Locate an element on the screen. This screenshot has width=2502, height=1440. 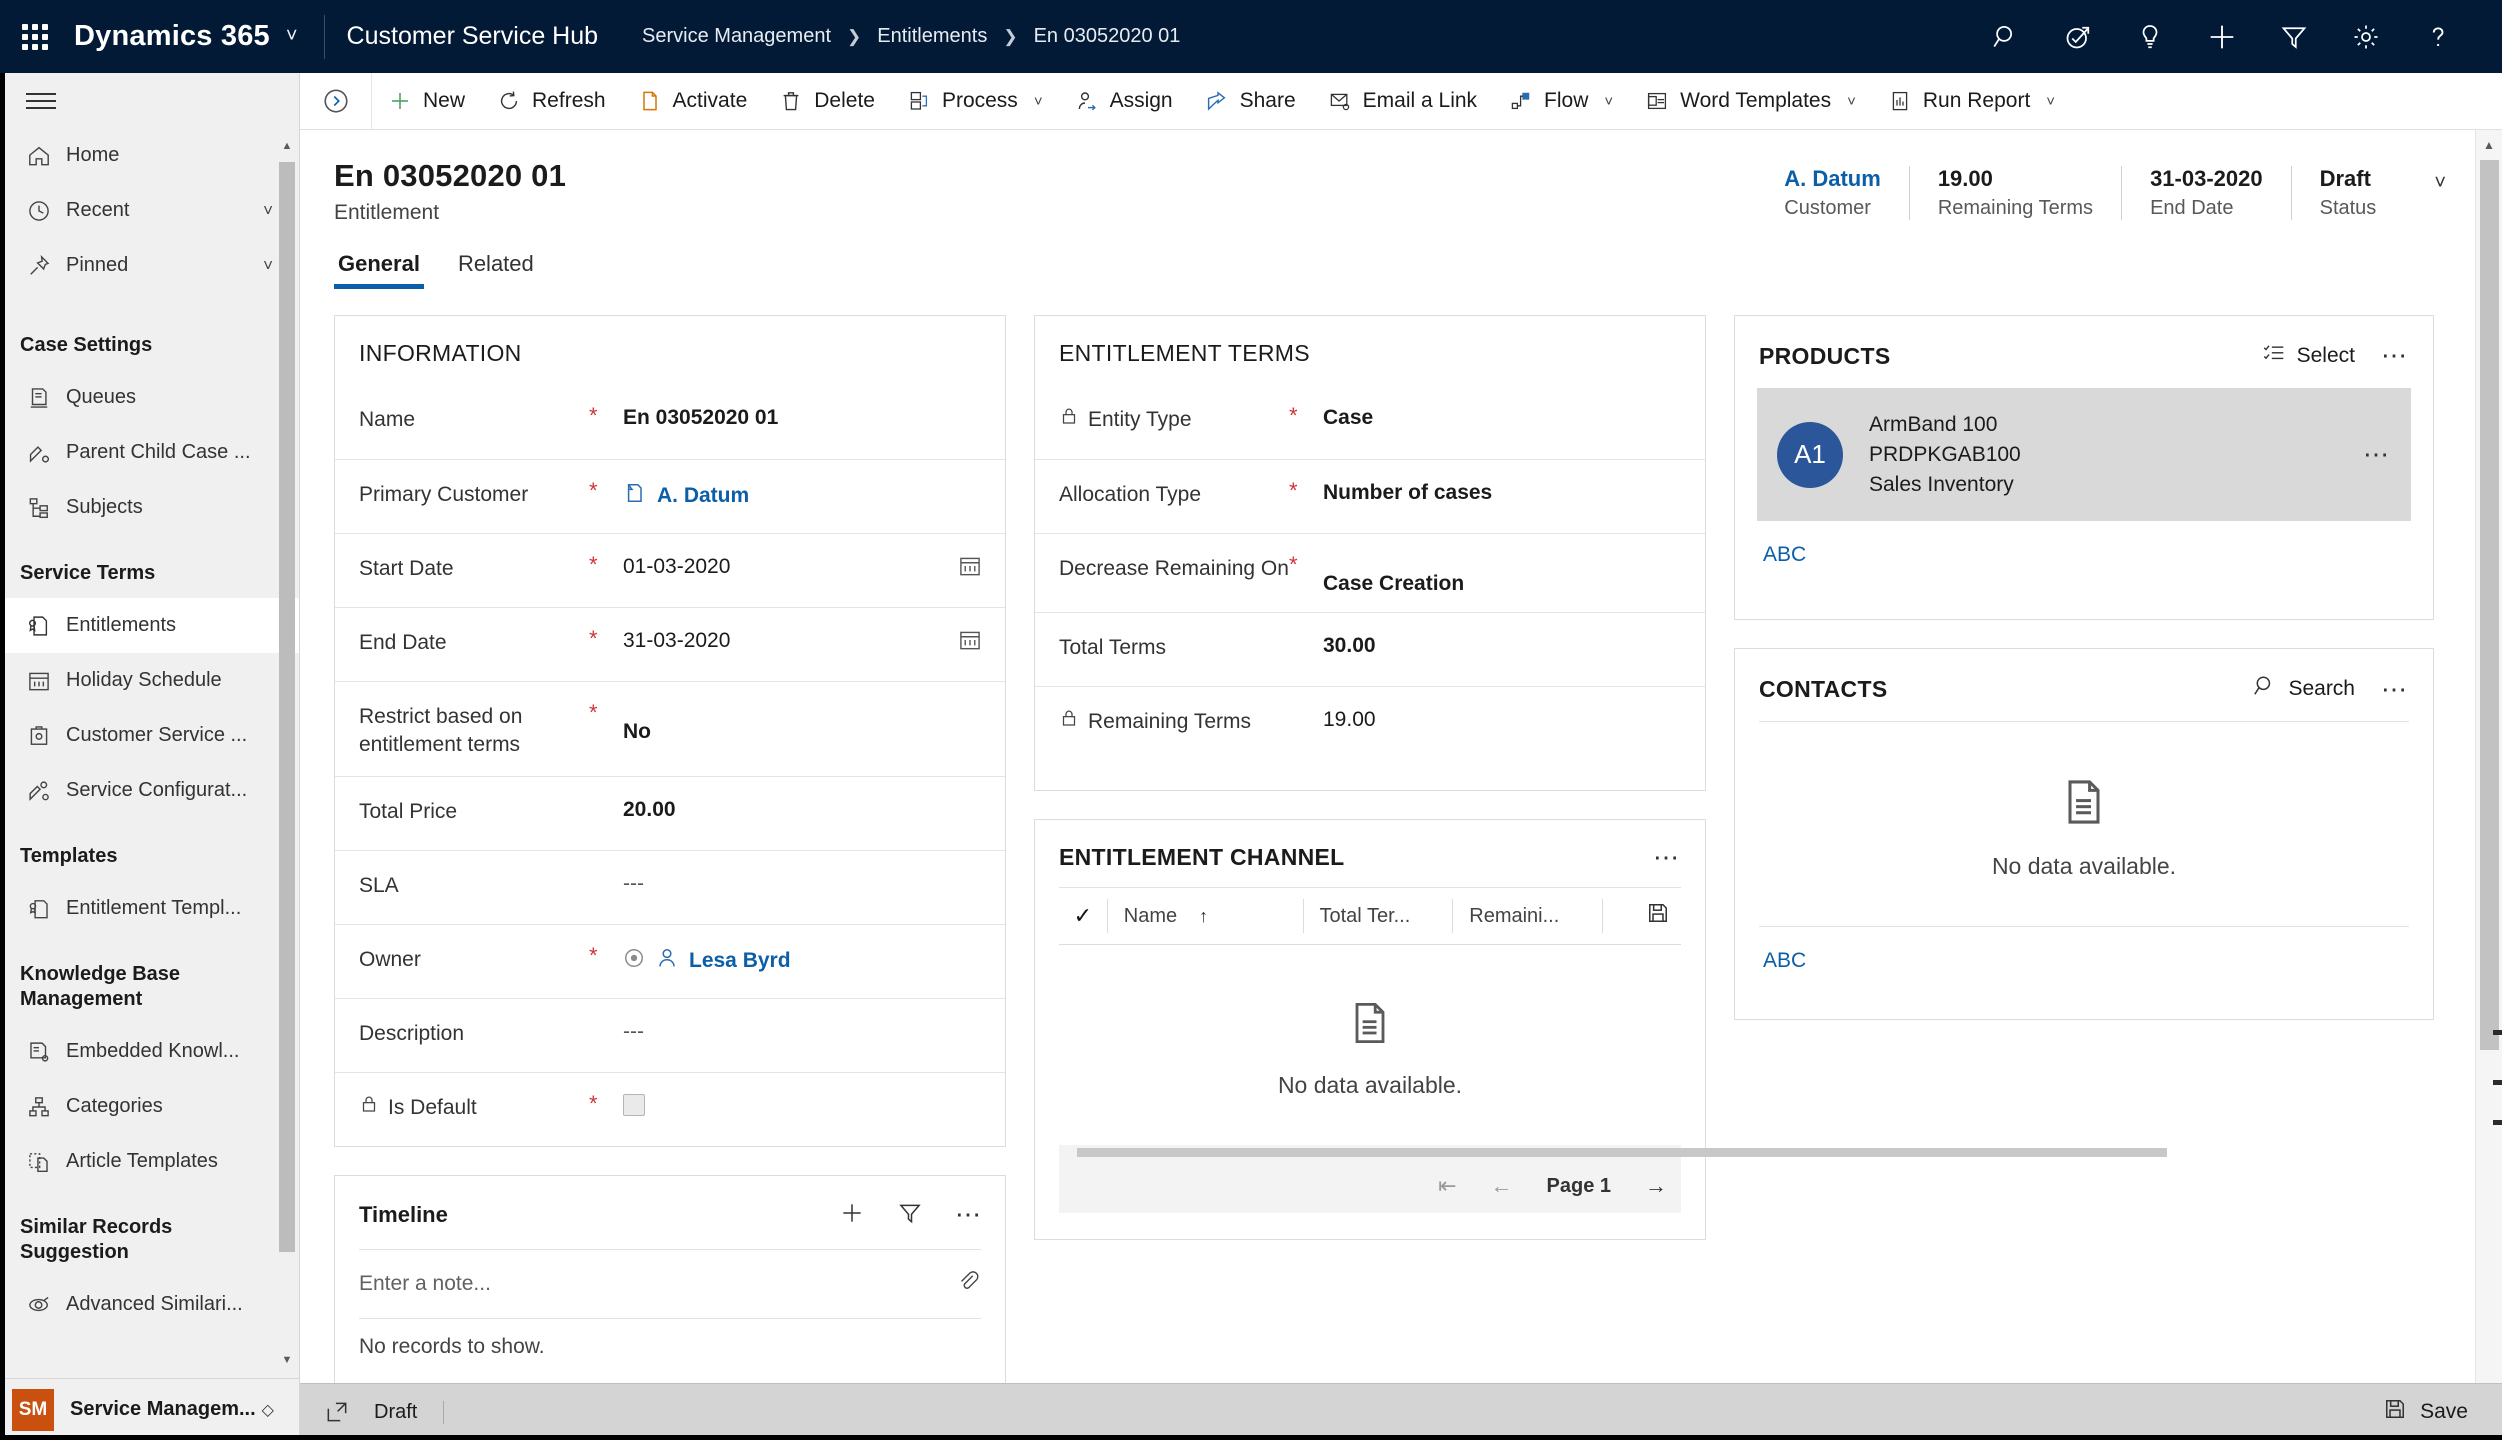
grid-scrollbar-thumb is located at coordinates (1622, 1152).